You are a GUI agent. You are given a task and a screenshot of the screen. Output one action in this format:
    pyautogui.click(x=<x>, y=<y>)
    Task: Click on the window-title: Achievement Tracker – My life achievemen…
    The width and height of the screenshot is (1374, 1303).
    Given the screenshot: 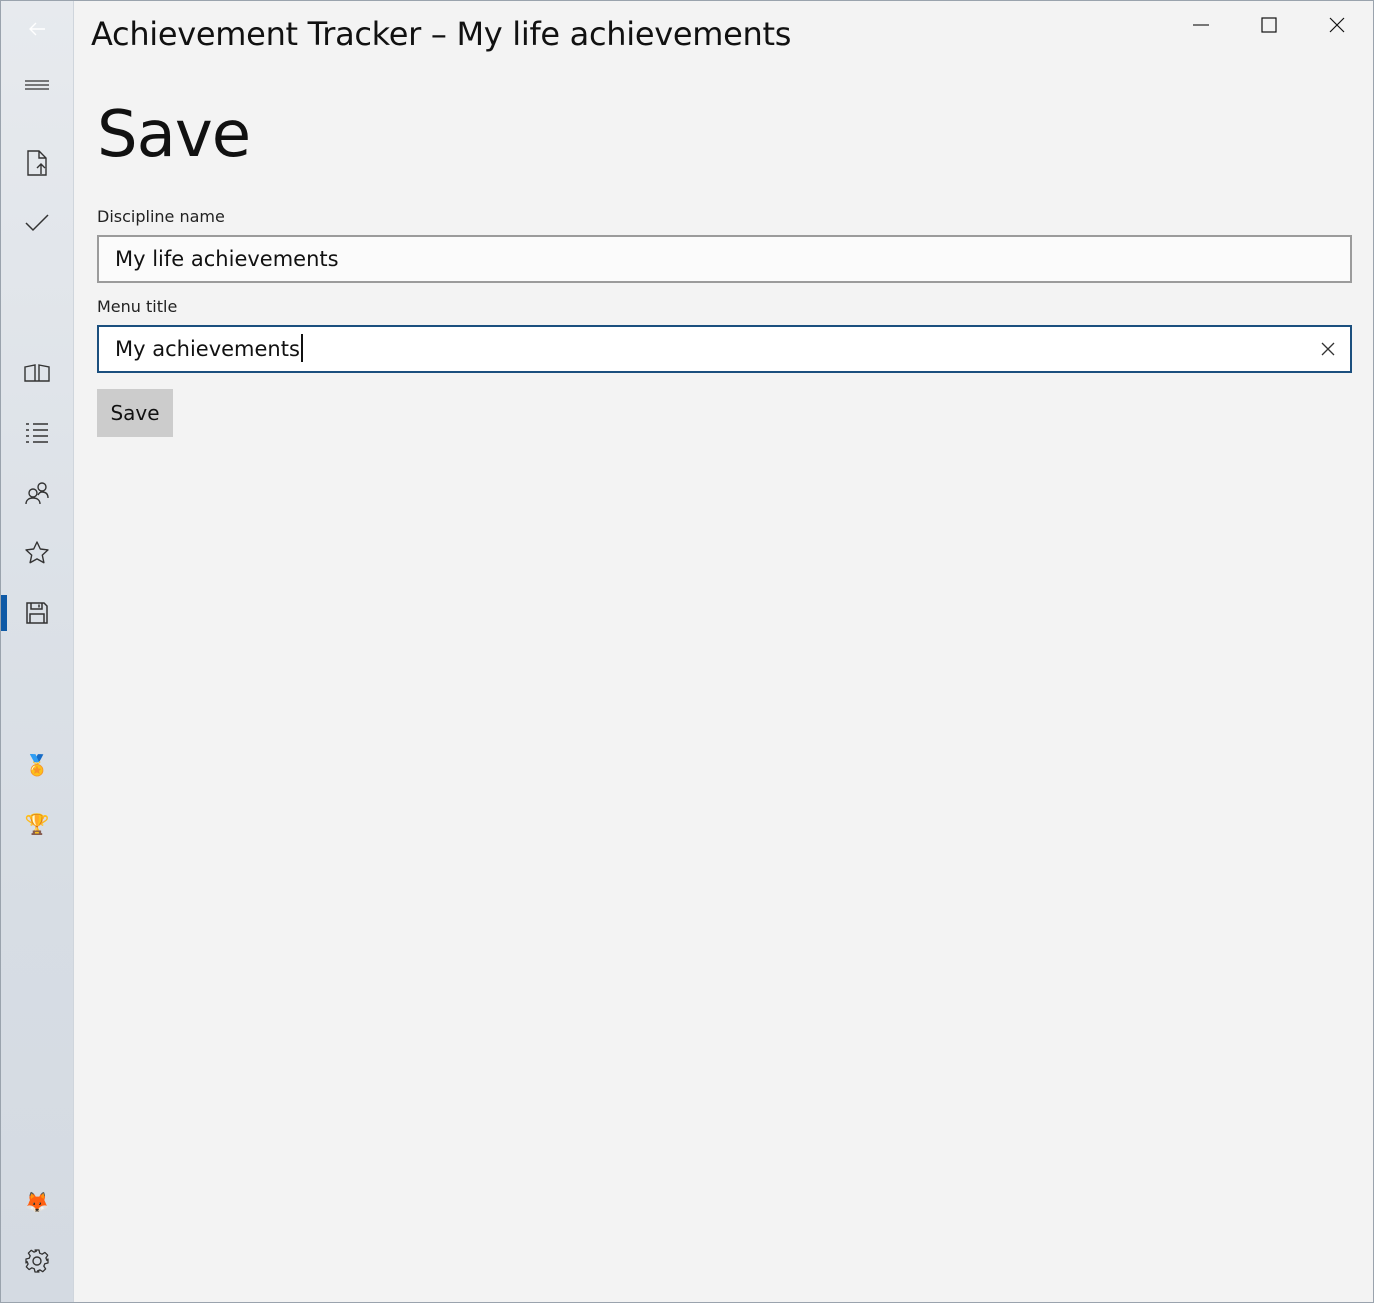 What is the action you would take?
    pyautogui.click(x=441, y=34)
    